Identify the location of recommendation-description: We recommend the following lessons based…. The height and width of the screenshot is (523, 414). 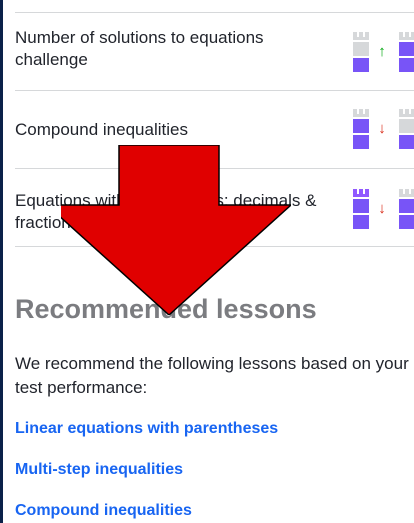
(212, 375).